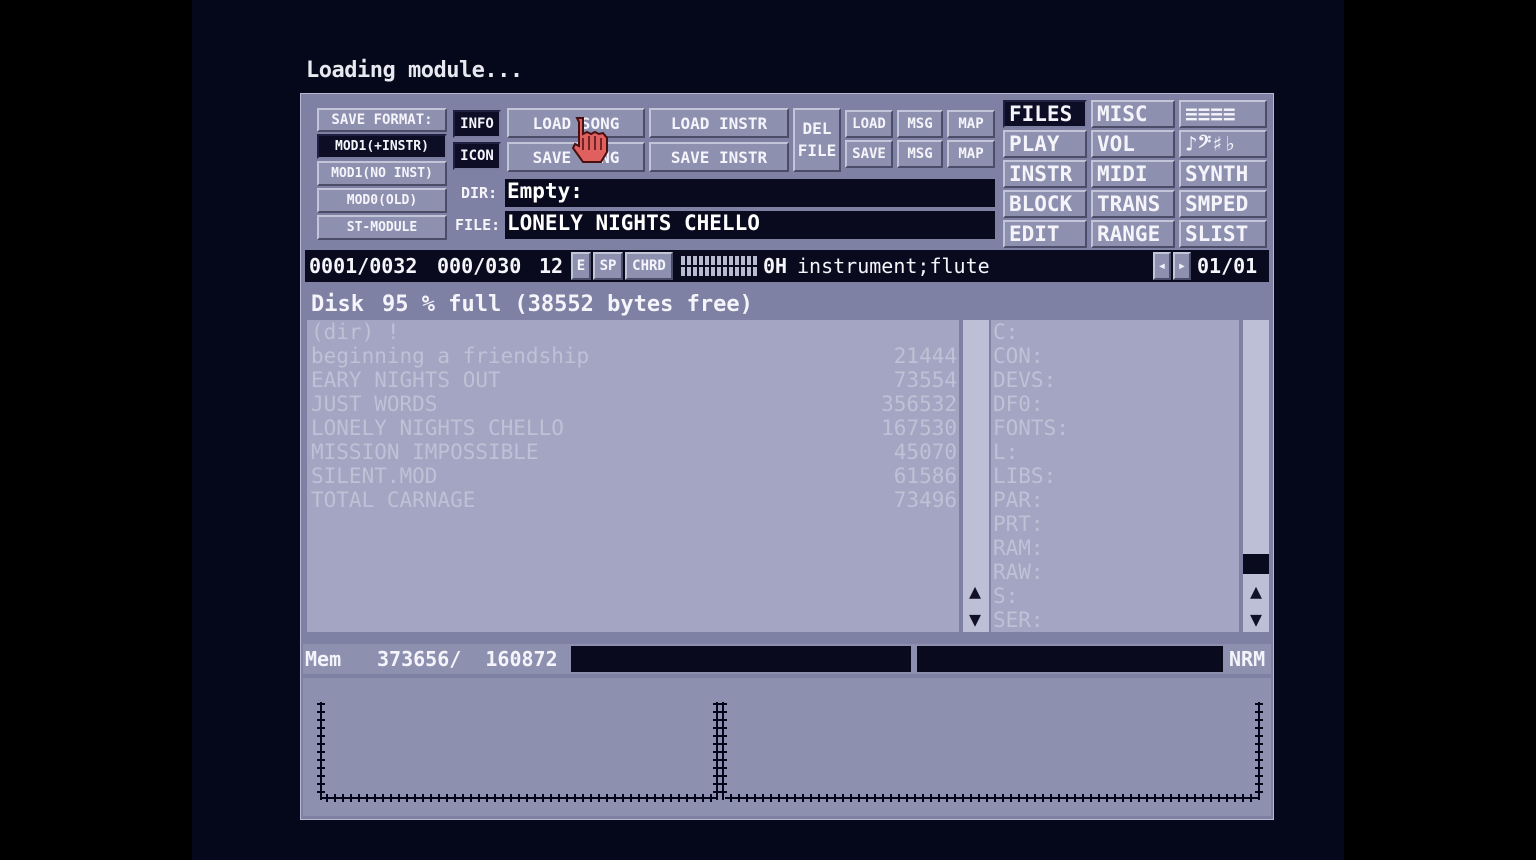 The height and width of the screenshot is (860, 1536). I want to click on menu-item-synth: SYNTH, so click(1223, 174).